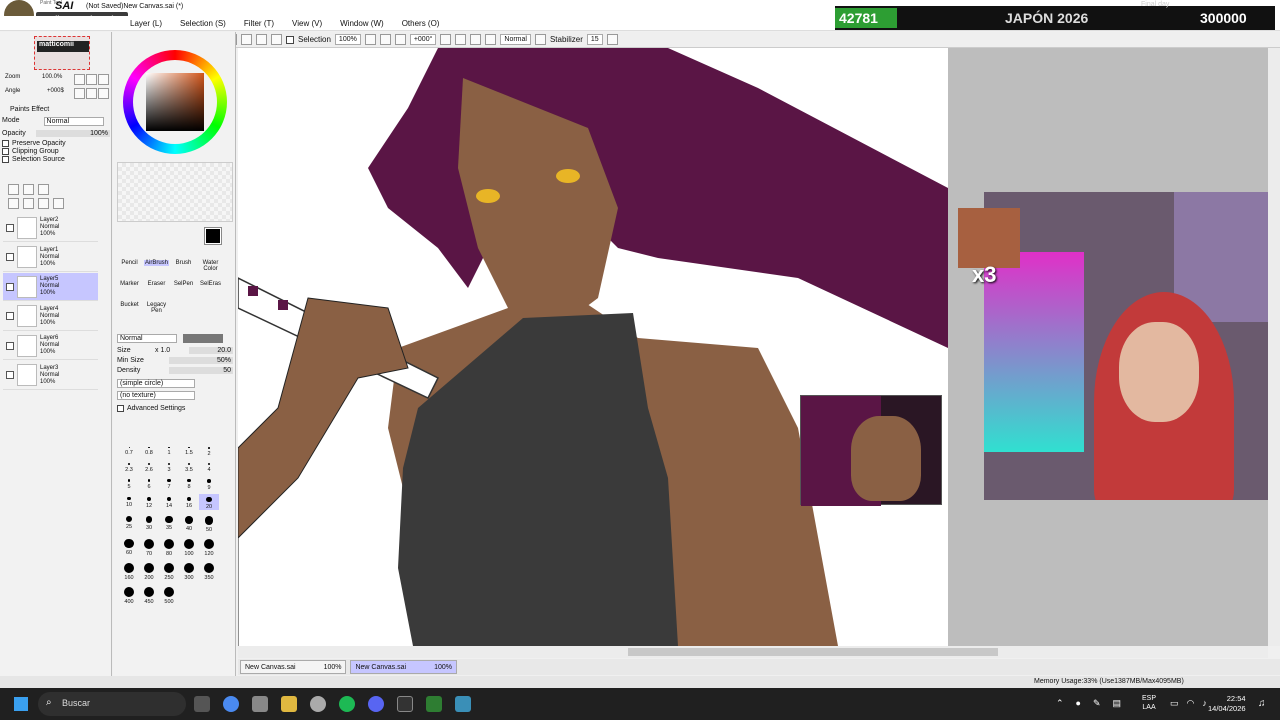 This screenshot has width=1280, height=720. What do you see at coordinates (50, 317) in the screenshot?
I see `layer-row: Layer4 Normal 100%` at bounding box center [50, 317].